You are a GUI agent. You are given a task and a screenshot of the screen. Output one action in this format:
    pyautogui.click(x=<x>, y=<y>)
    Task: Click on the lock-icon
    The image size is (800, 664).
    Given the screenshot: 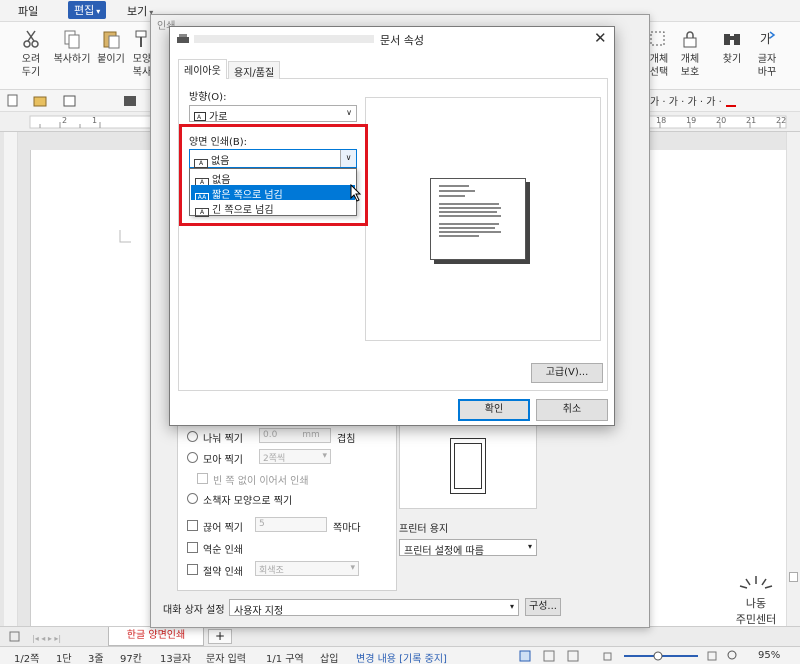 What is the action you would take?
    pyautogui.click(x=690, y=39)
    